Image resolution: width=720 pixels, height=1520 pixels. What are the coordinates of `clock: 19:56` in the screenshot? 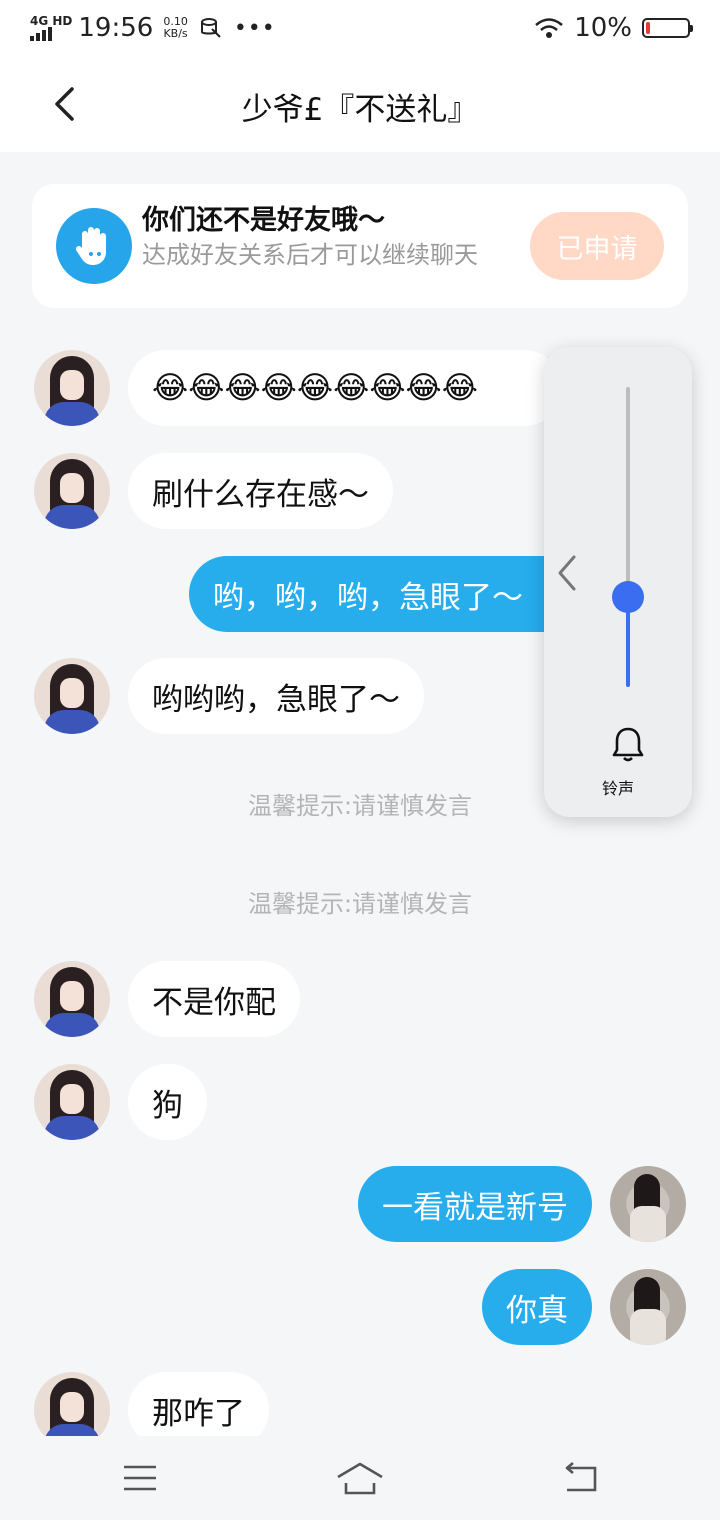 It's located at (116, 28).